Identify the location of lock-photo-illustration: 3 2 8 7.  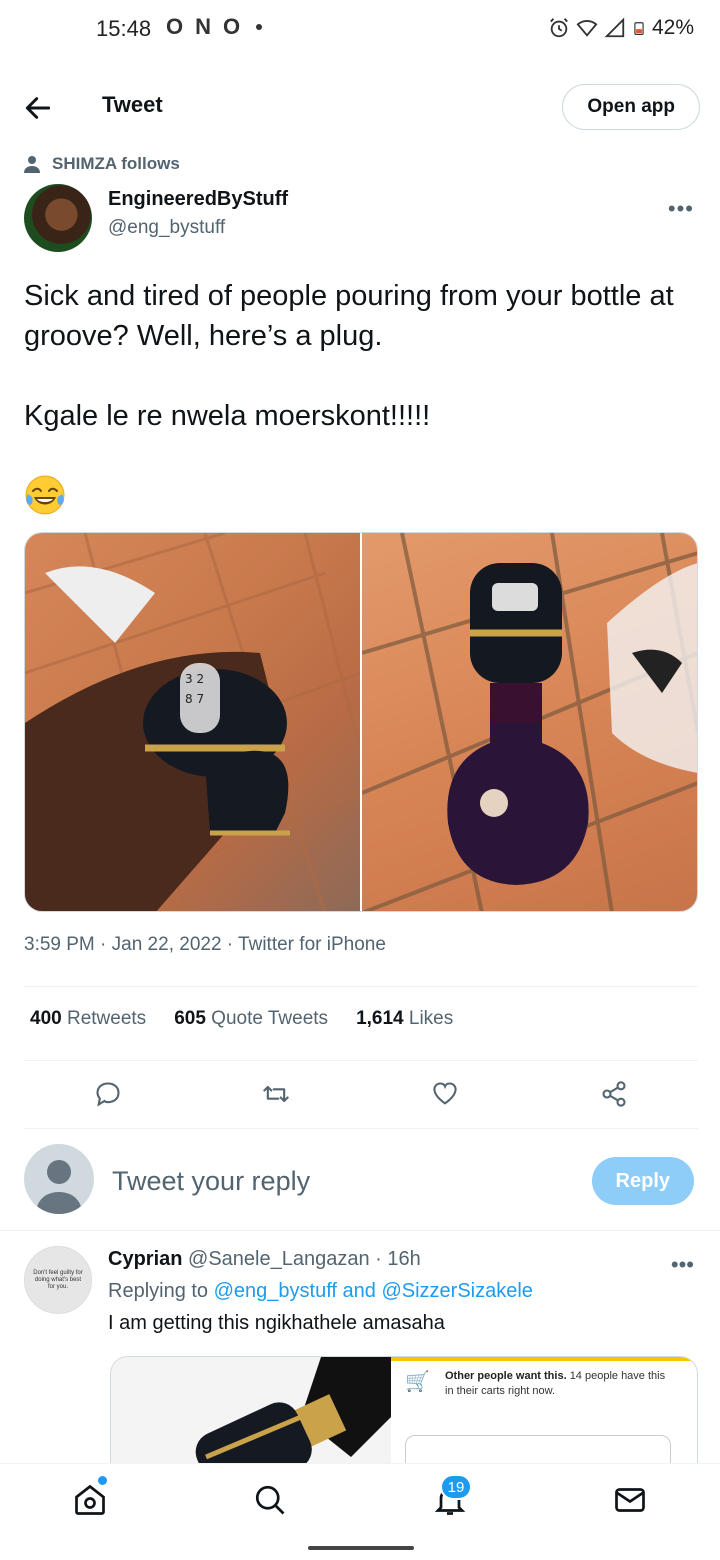
(192, 722).